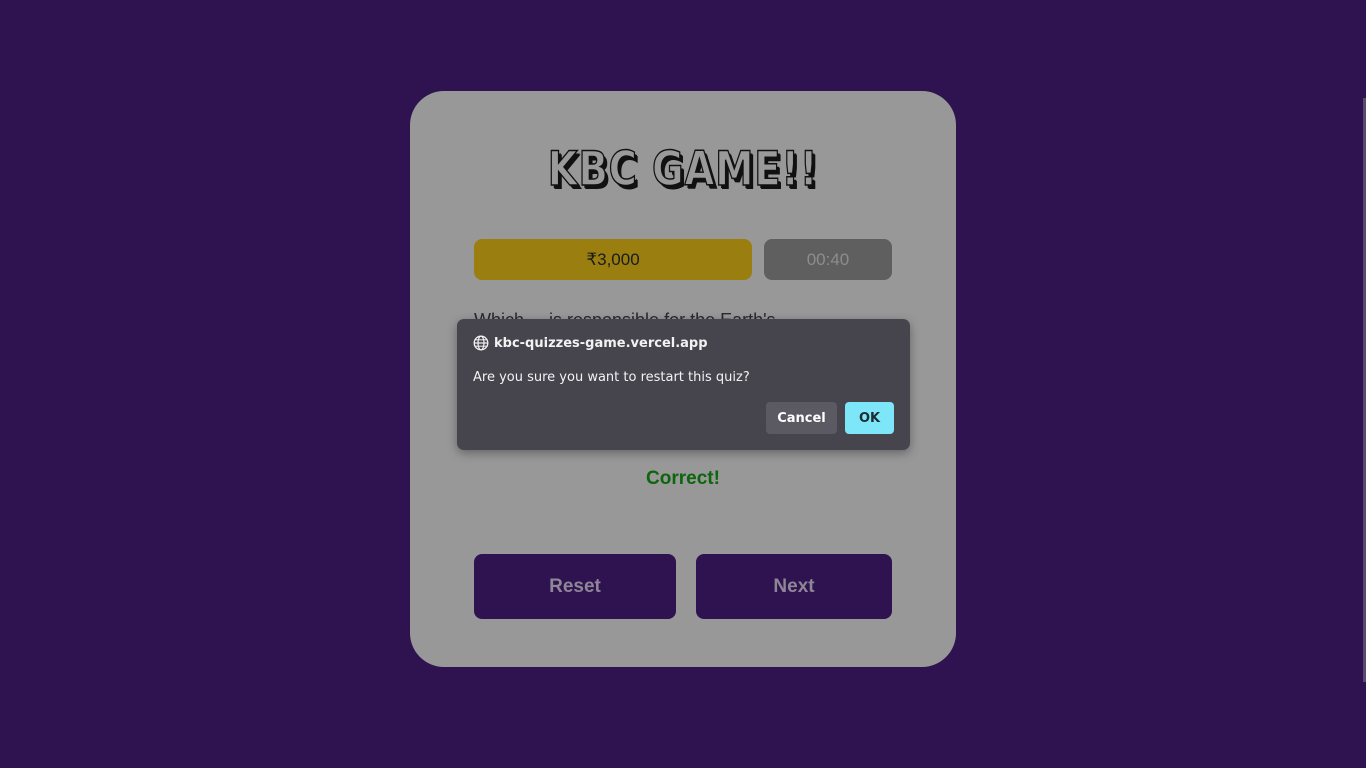 This screenshot has height=768, width=1366. I want to click on dialog-origin: kbc-quizzes-game.vercel.app, so click(590, 343).